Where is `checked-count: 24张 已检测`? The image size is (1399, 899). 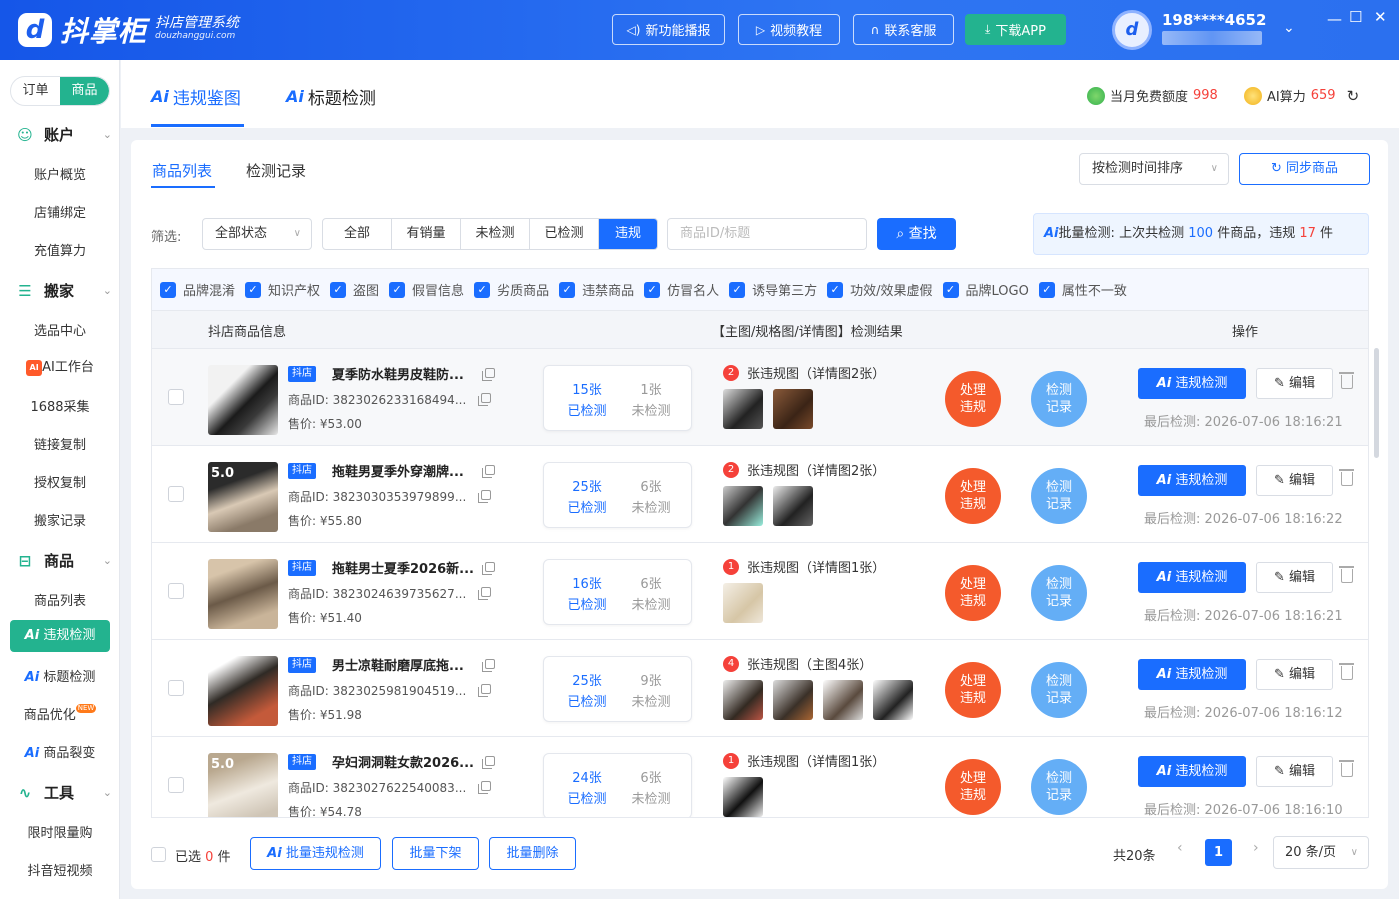 checked-count: 24张 已检测 is located at coordinates (587, 789).